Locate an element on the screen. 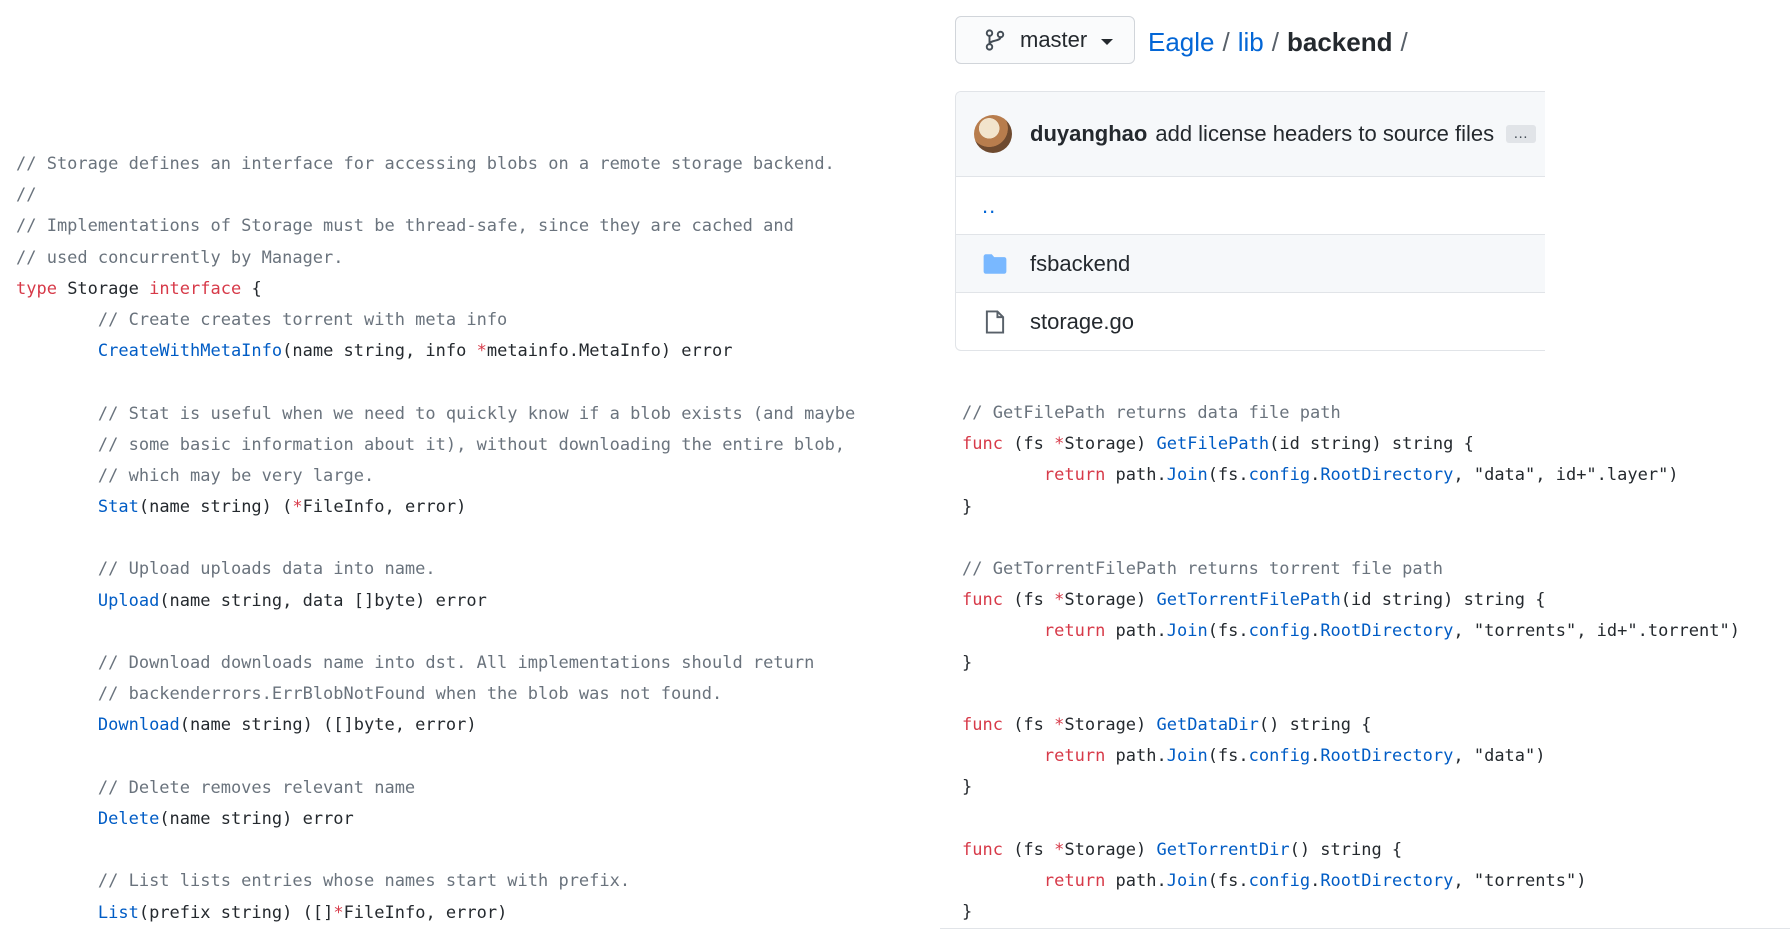  code-token: (name string) ([]byte, error) is located at coordinates (328, 725).